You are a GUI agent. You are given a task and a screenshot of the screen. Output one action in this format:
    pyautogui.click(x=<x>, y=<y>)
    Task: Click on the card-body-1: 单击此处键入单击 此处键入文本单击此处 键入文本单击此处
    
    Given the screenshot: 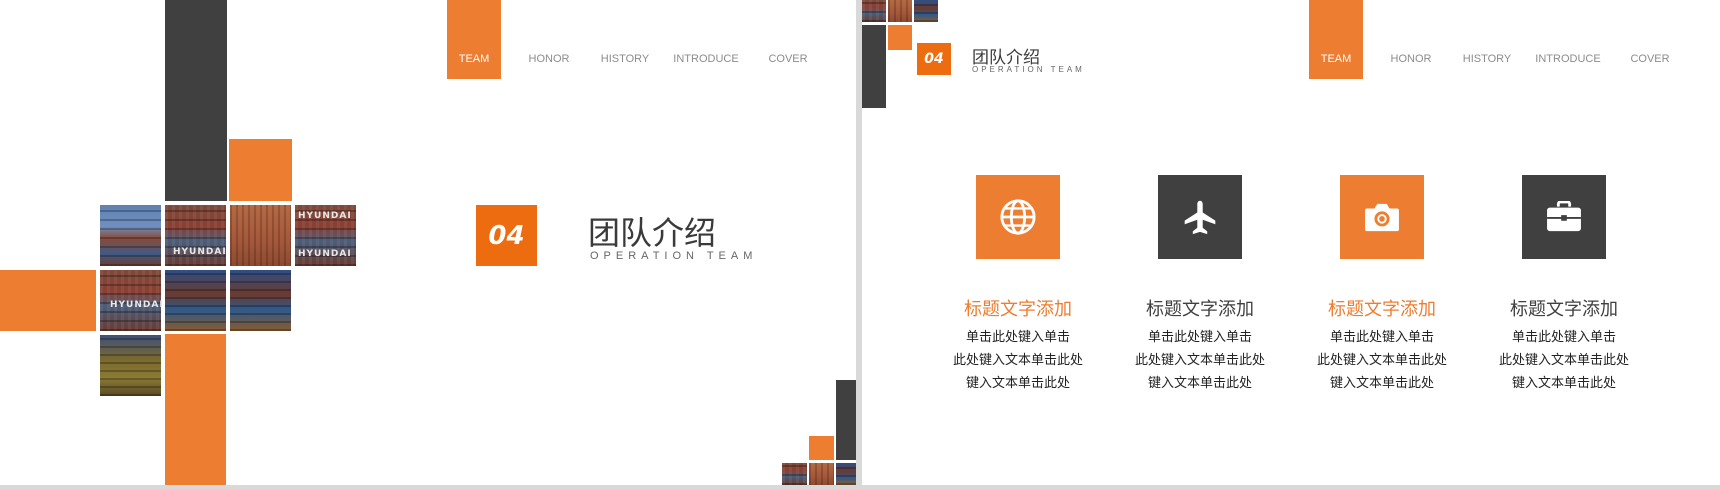 What is the action you would take?
    pyautogui.click(x=1018, y=360)
    